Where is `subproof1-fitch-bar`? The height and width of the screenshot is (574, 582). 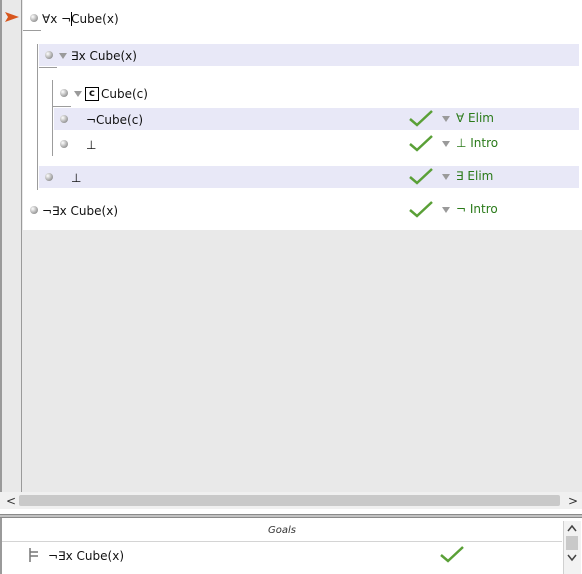
subproof1-fitch-bar is located at coordinates (48, 67).